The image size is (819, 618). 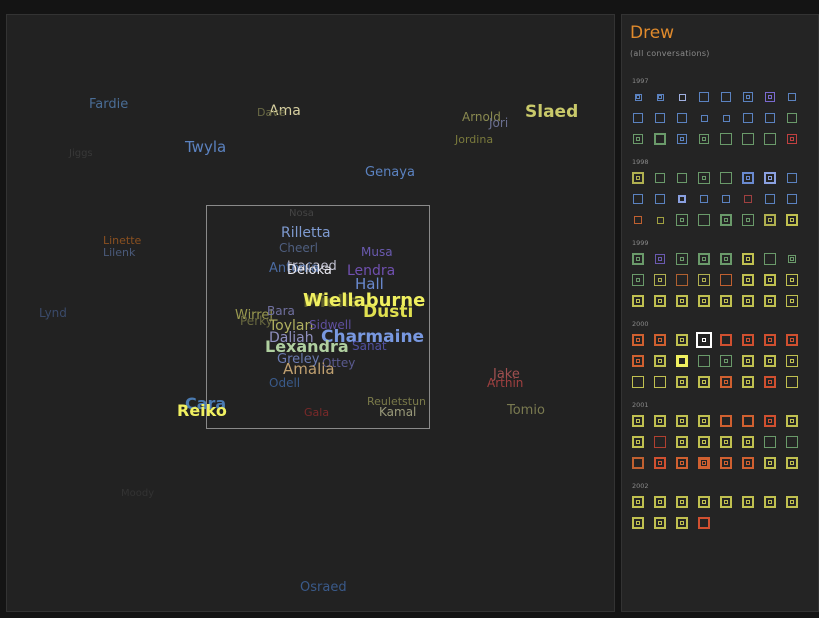 What do you see at coordinates (397, 412) in the screenshot?
I see `name-label: Kamal` at bounding box center [397, 412].